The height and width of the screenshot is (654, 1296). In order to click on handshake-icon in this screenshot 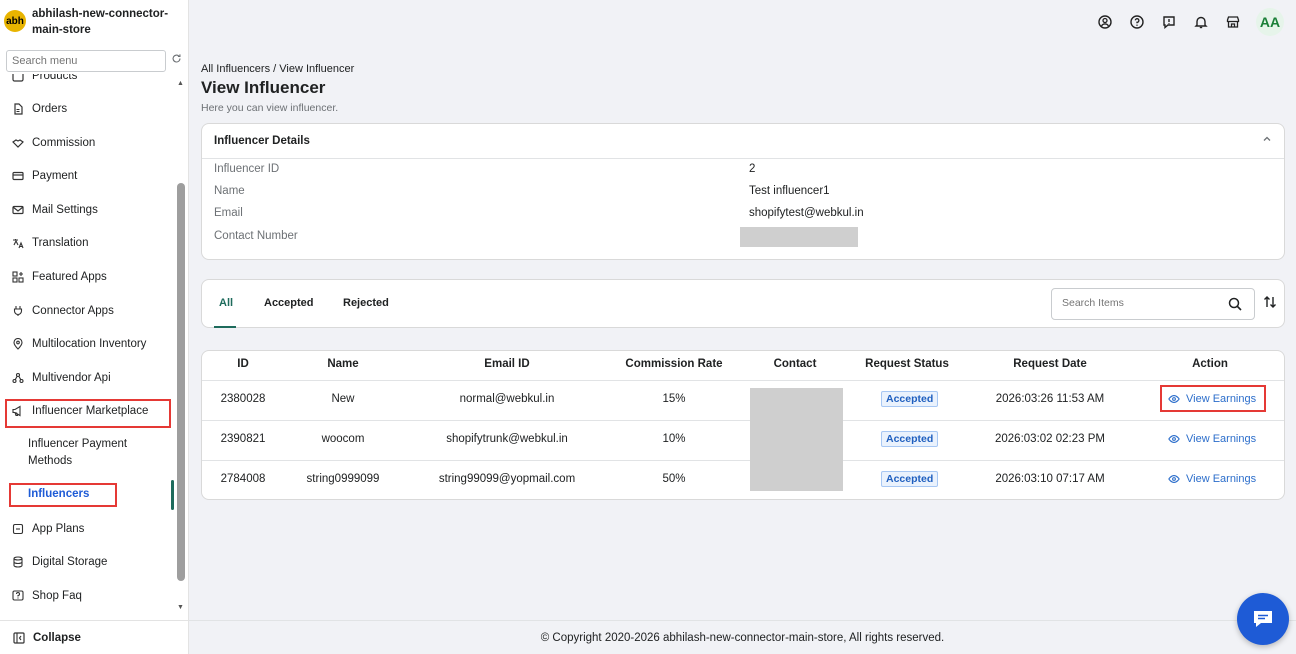, I will do `click(18, 143)`.